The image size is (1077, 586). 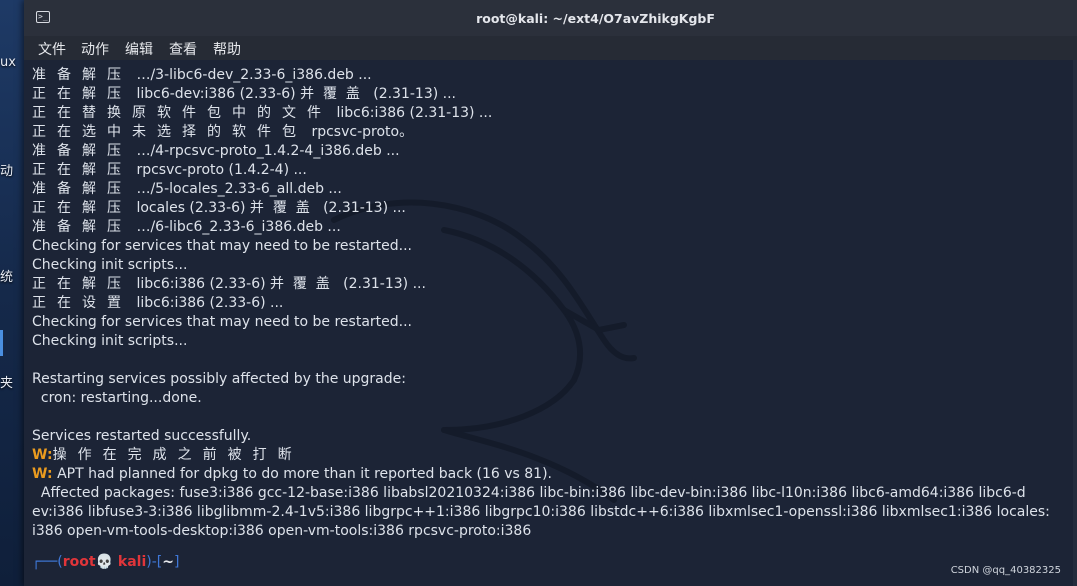 What do you see at coordinates (6, 277) in the screenshot?
I see `desktop-icon-label: 统` at bounding box center [6, 277].